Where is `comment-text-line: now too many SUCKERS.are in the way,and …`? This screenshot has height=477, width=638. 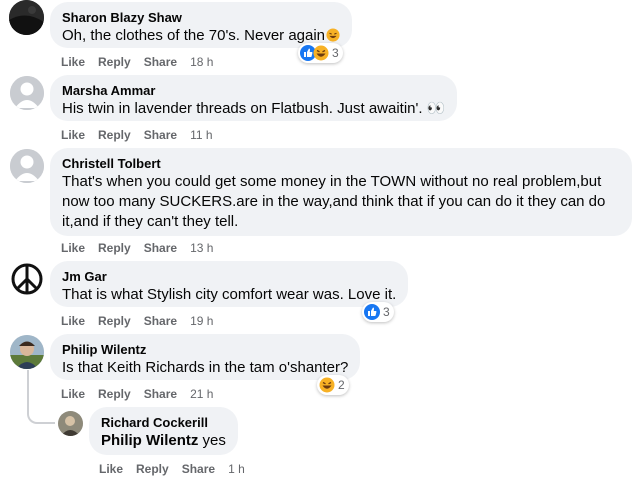
comment-text-line: now too many SUCKERS.are in the way,and … is located at coordinates (334, 201).